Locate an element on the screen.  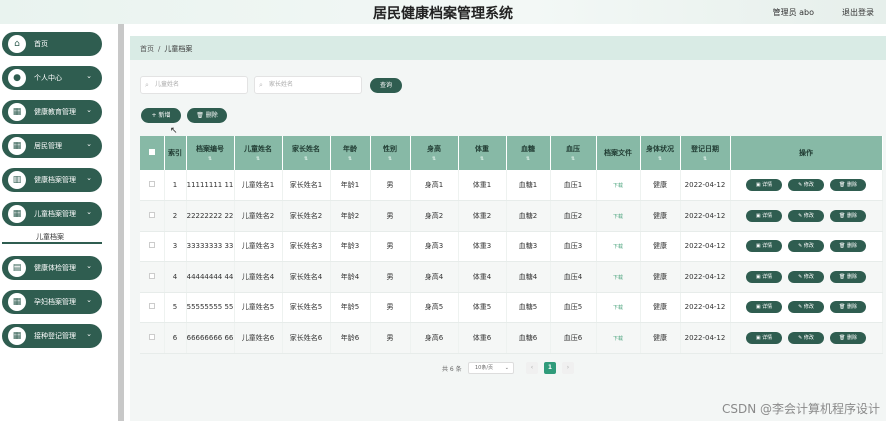
table-cell: 2022-04-12 is located at coordinates (705, 338).